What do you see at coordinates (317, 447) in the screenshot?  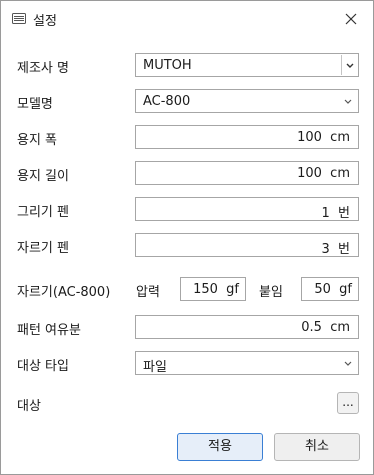 I see `cancel-button: 취소` at bounding box center [317, 447].